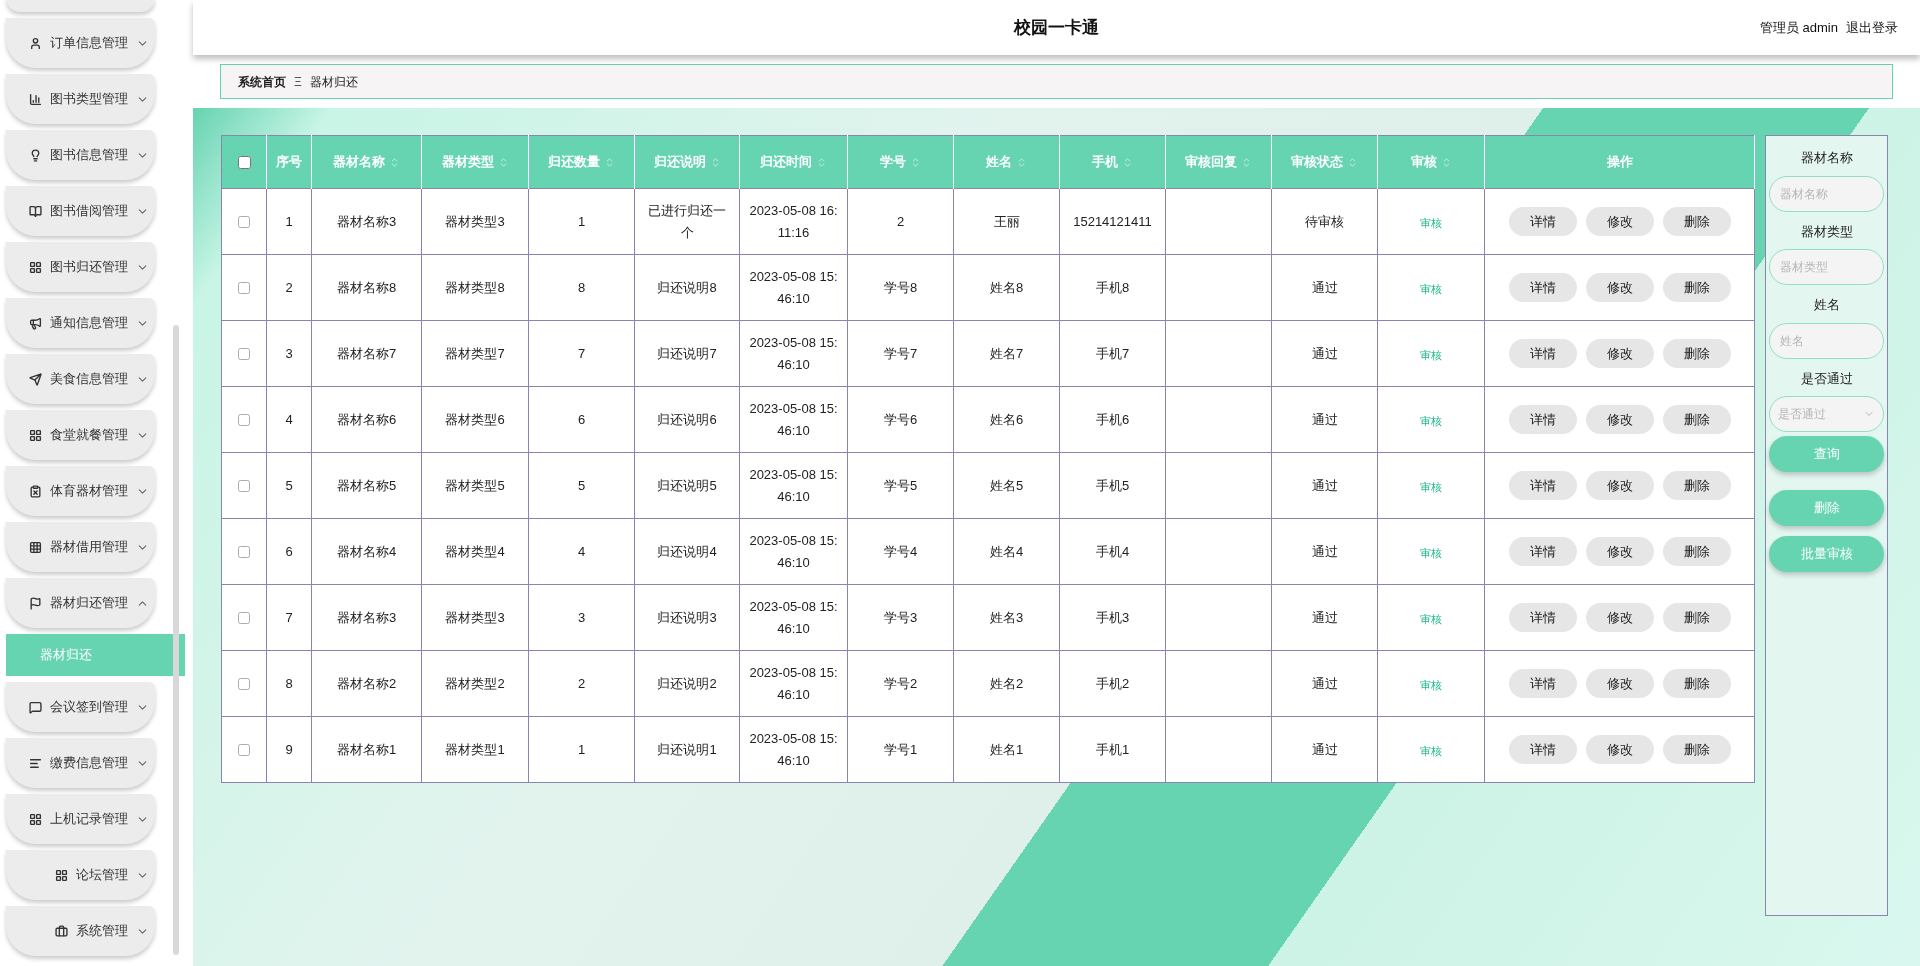 This screenshot has height=966, width=1920. I want to click on menu-item: 缴费信息管理, so click(80, 763).